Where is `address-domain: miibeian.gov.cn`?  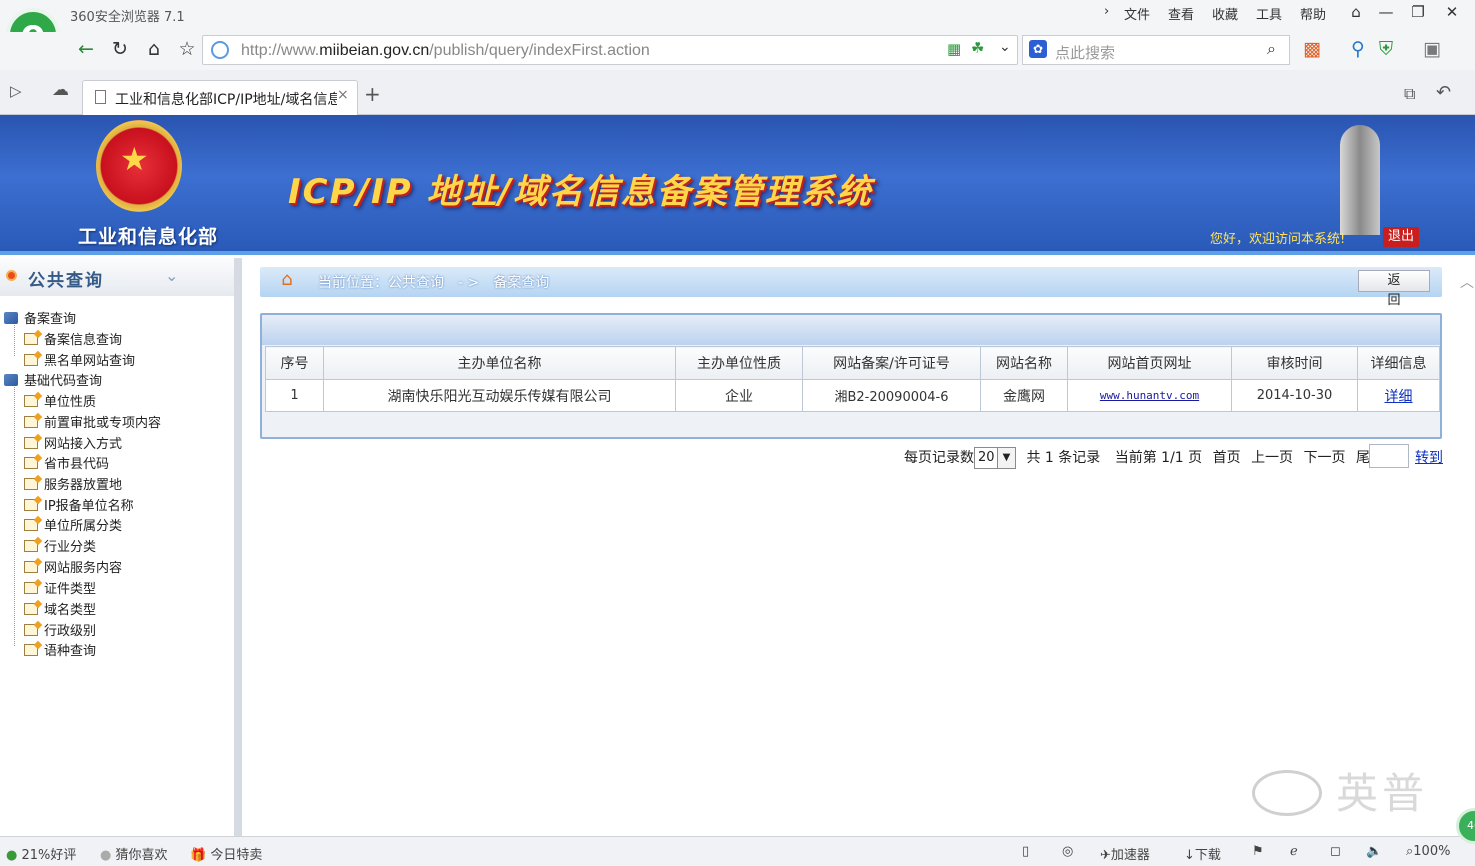 address-domain: miibeian.gov.cn is located at coordinates (374, 50).